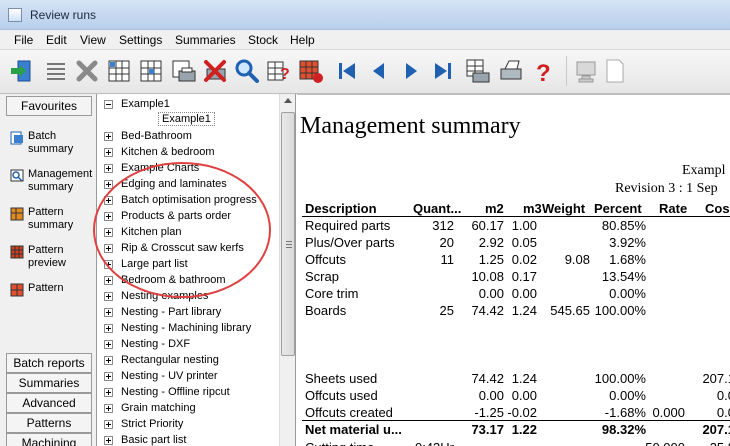 The width and height of the screenshot is (730, 446). What do you see at coordinates (19, 139) in the screenshot?
I see `batch-summary-icon` at bounding box center [19, 139].